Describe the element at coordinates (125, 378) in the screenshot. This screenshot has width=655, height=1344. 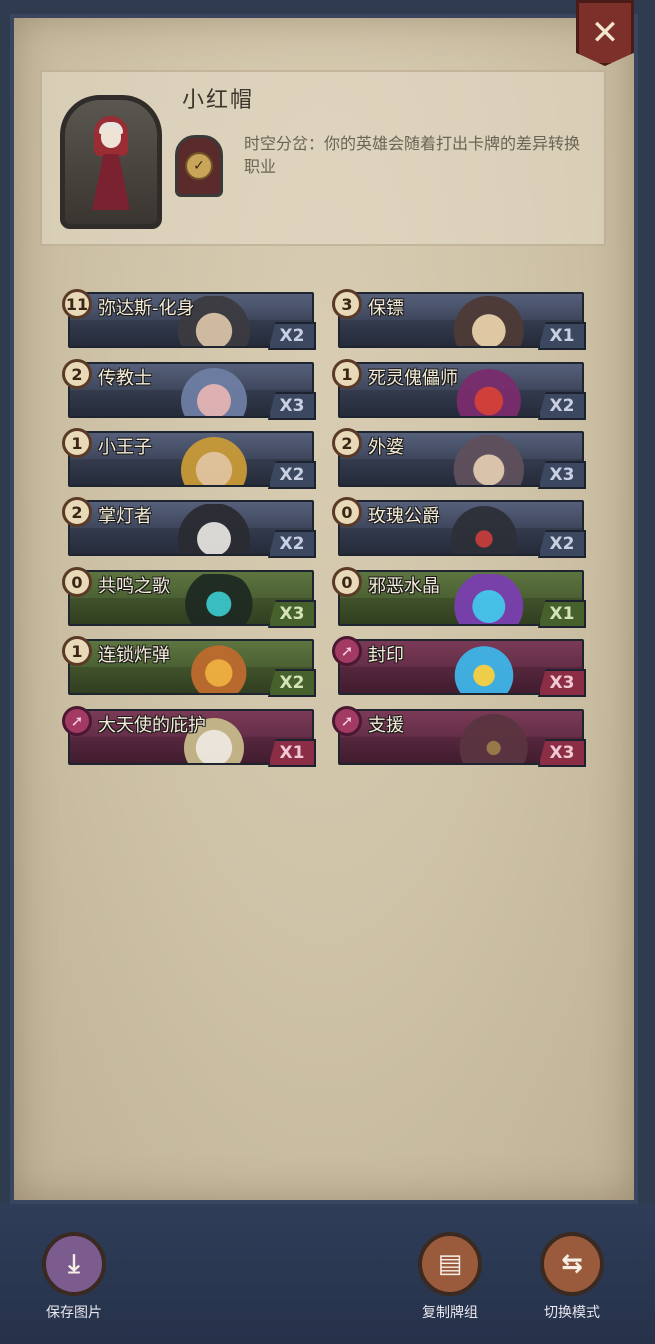
I see `card-name: 传教士` at that location.